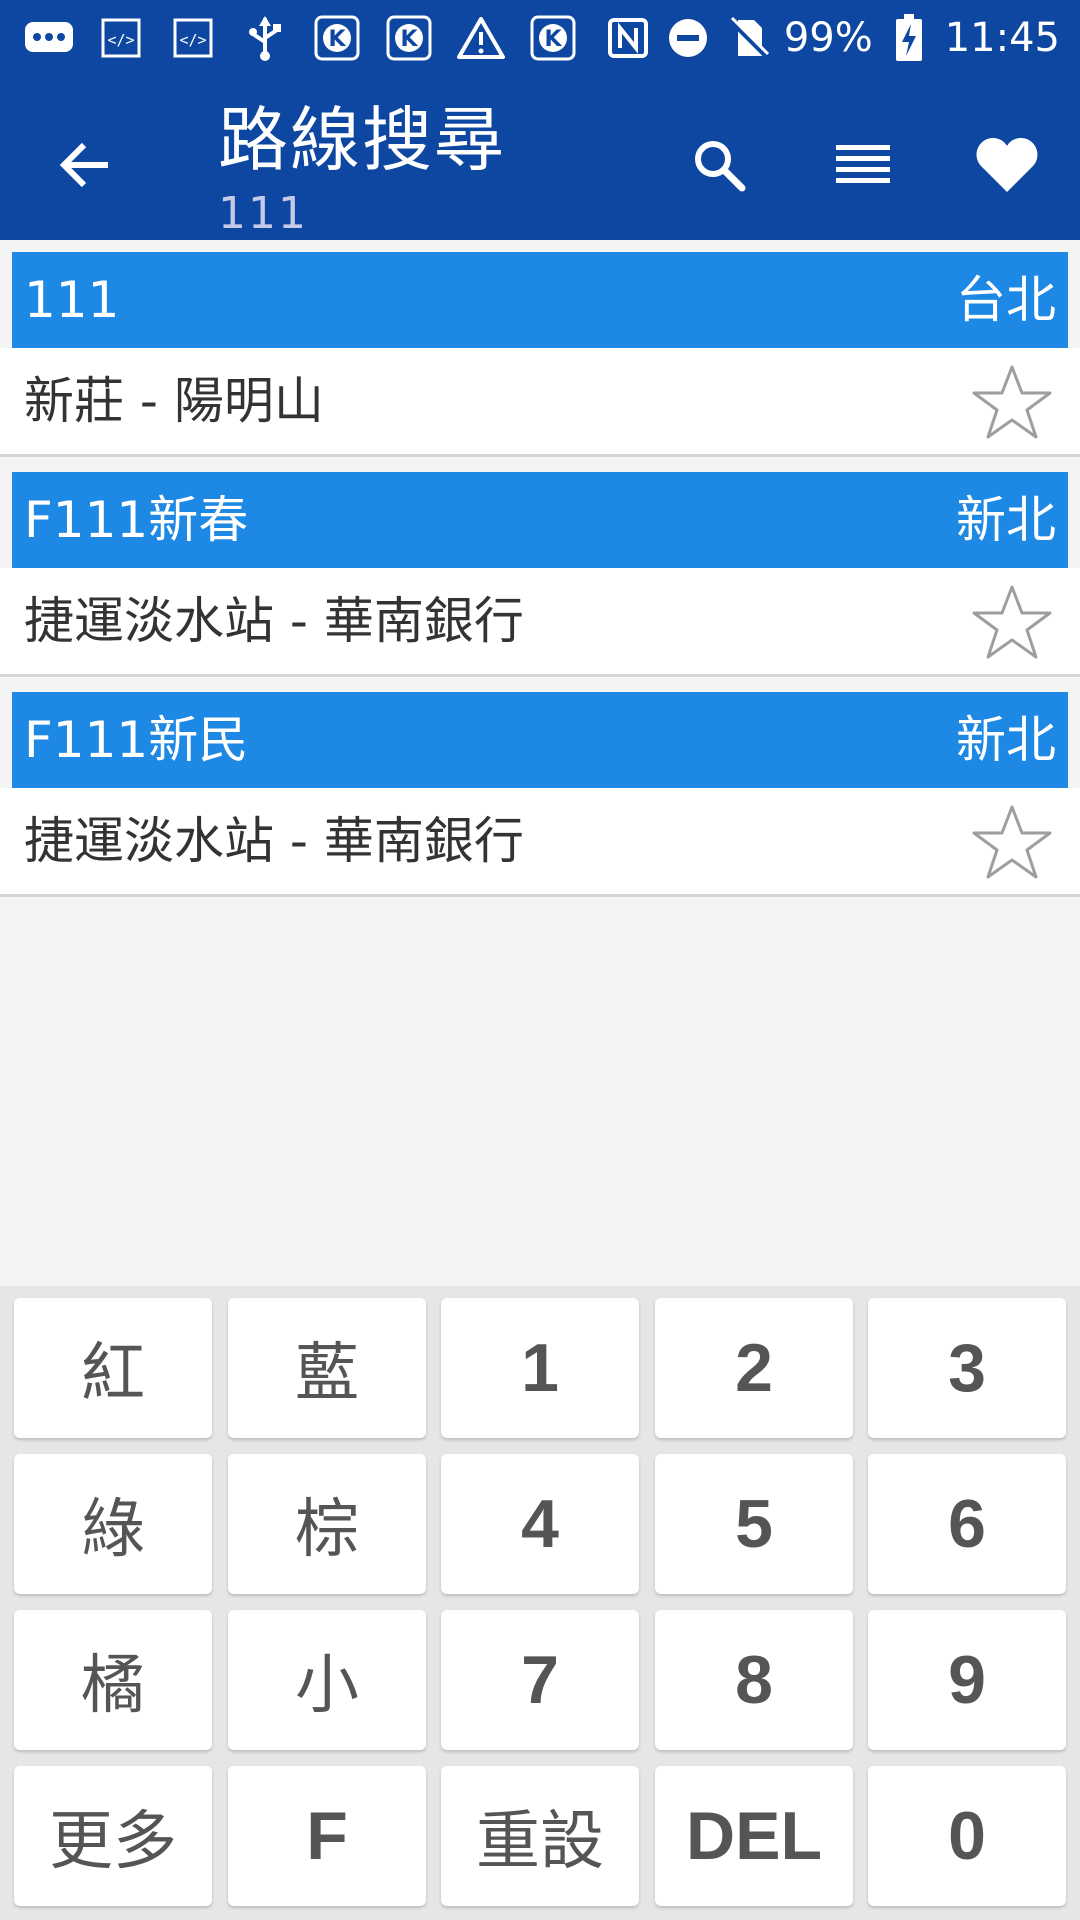 The width and height of the screenshot is (1080, 1920). I want to click on route-description: 新莊 - 陽明山, so click(174, 401).